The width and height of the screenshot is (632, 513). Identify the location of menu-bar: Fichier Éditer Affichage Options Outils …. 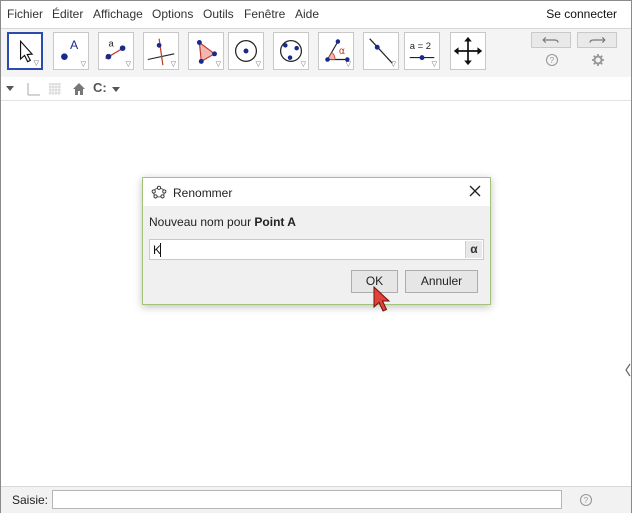
(316, 15).